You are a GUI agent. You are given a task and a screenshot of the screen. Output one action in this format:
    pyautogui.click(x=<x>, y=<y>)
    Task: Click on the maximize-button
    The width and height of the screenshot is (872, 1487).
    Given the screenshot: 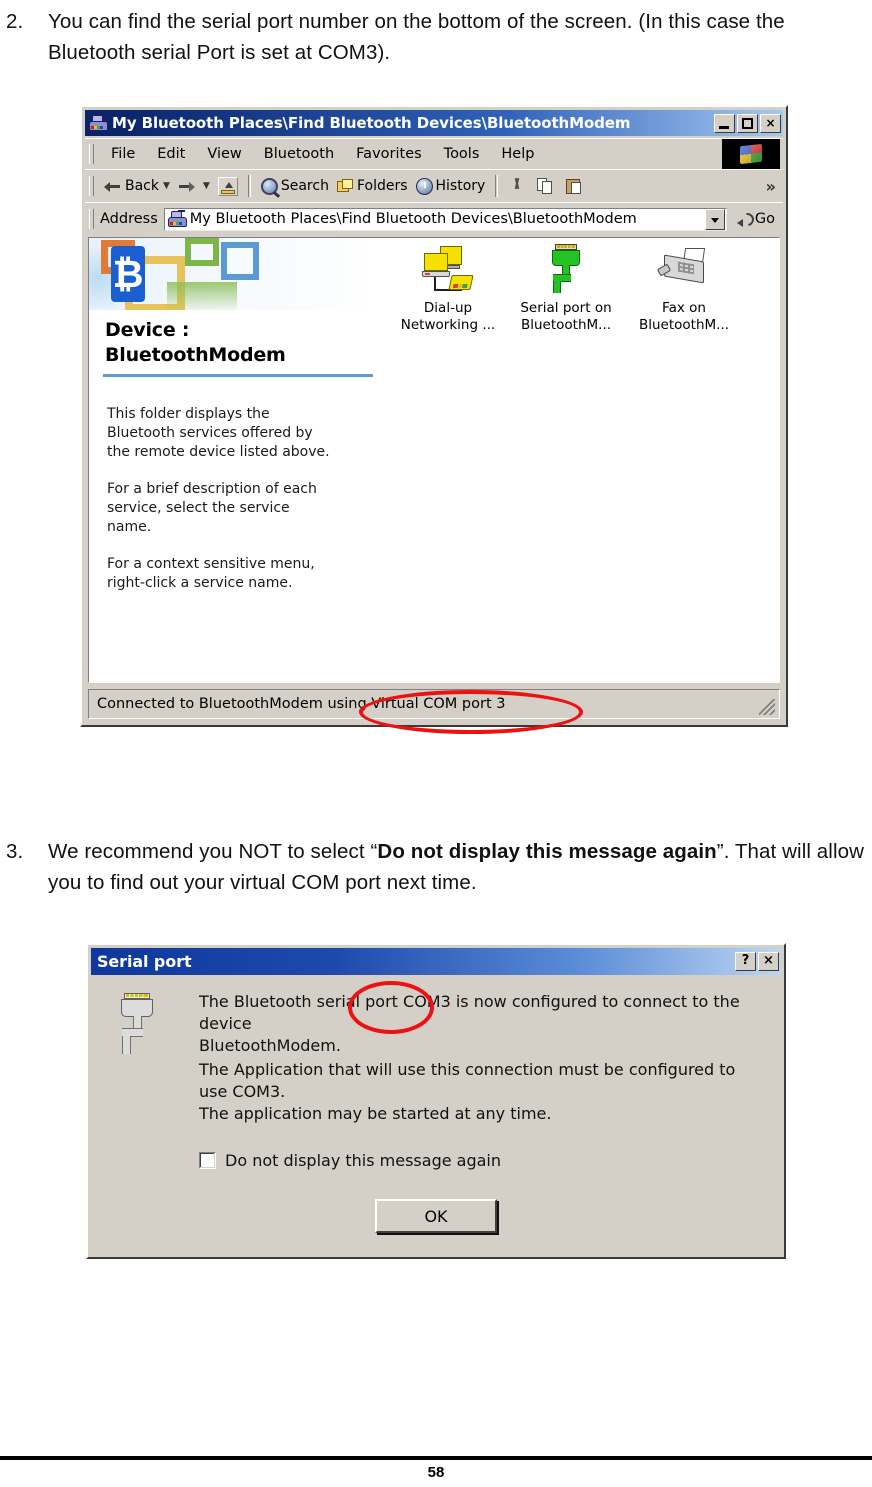 What is the action you would take?
    pyautogui.click(x=747, y=123)
    